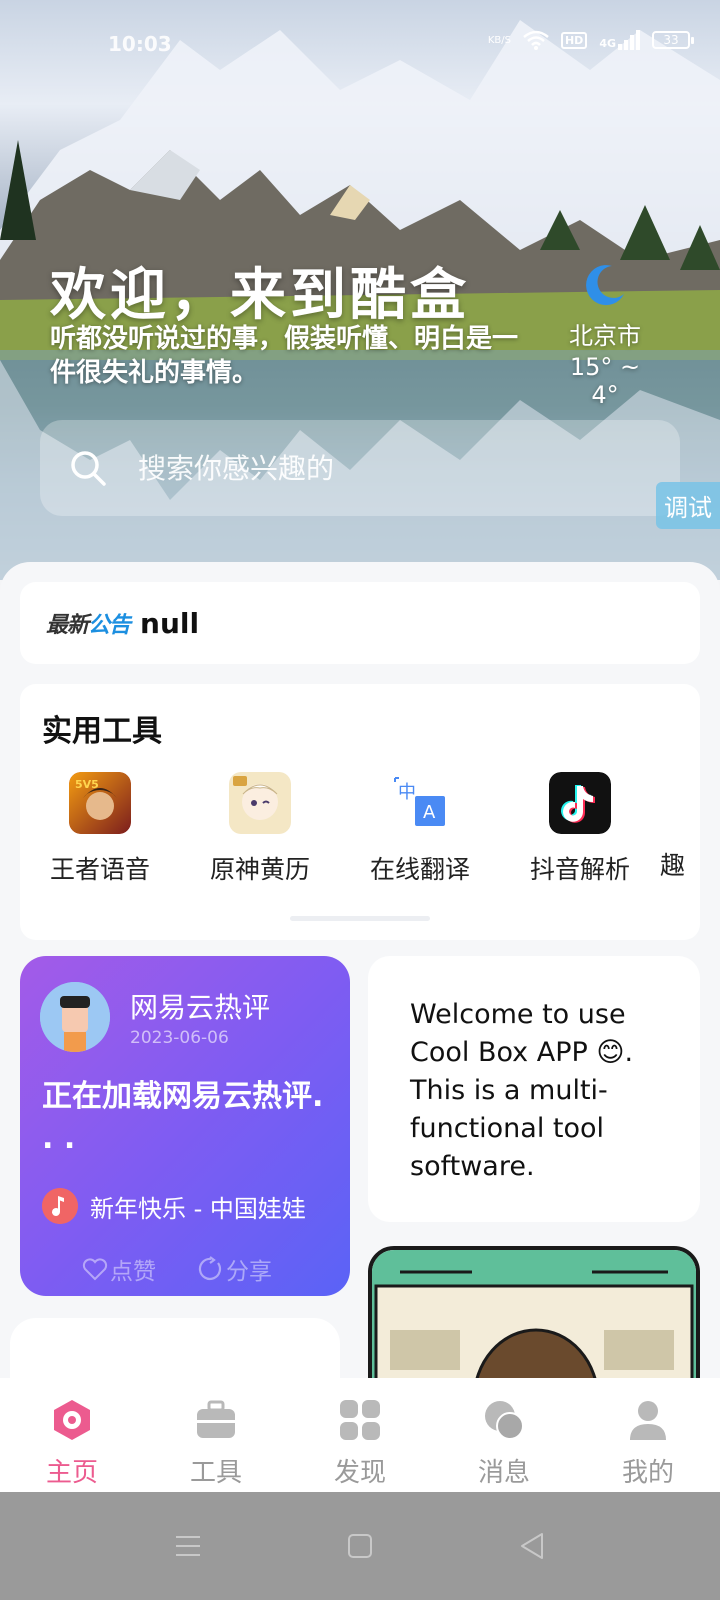 Image resolution: width=720 pixels, height=1600 pixels. Describe the element at coordinates (499, 40) in the screenshot. I see `net-speed: KB/S` at that location.